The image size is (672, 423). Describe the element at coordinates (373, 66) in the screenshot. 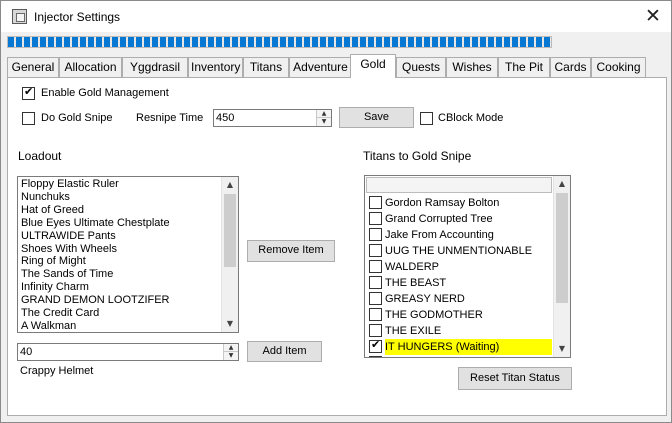

I see `tab-gold: Gold` at that location.